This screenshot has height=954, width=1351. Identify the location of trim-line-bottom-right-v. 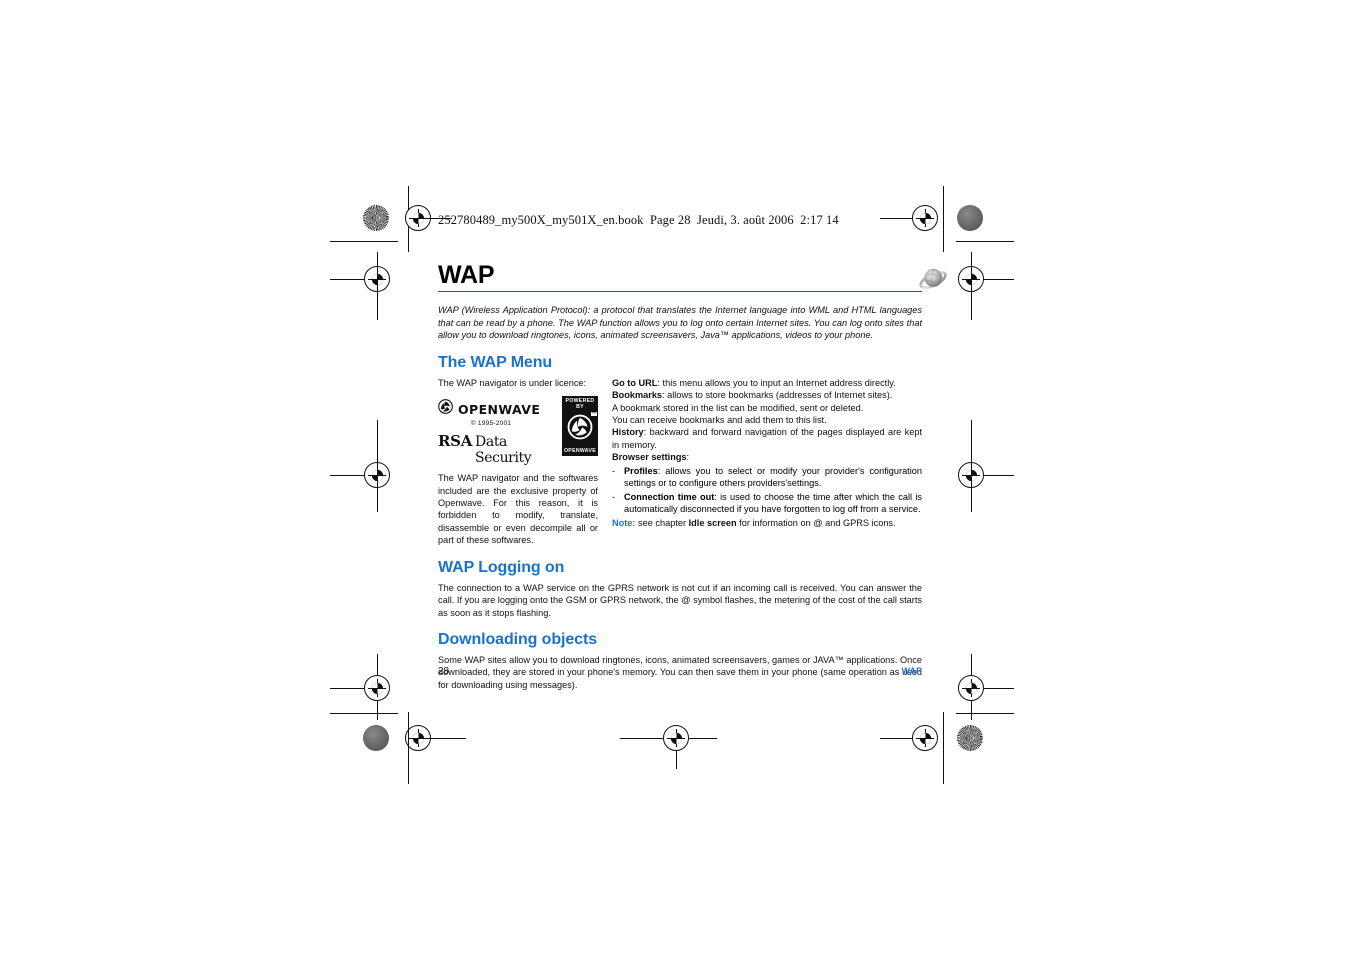
(943, 748).